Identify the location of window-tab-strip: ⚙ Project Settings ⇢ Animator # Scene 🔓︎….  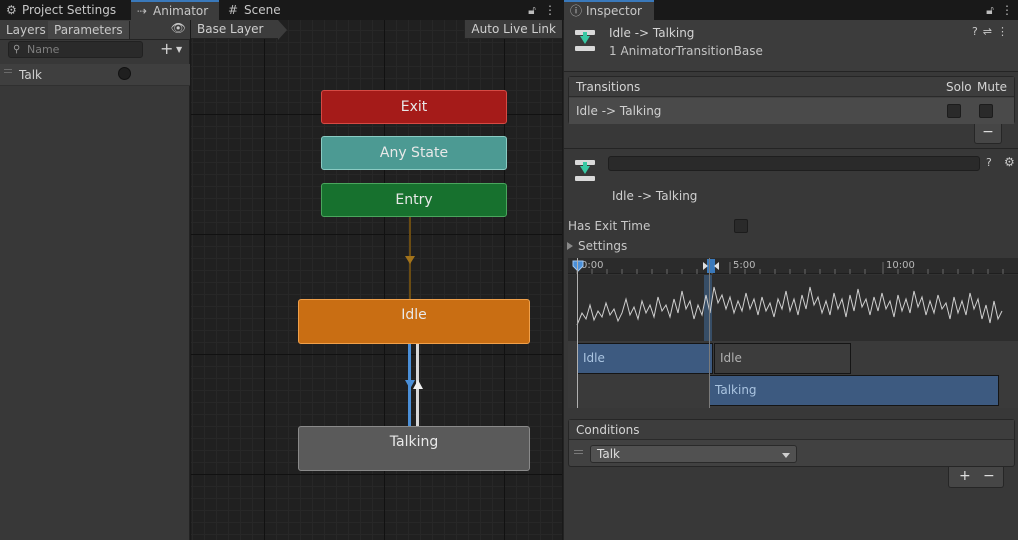
(509, 10).